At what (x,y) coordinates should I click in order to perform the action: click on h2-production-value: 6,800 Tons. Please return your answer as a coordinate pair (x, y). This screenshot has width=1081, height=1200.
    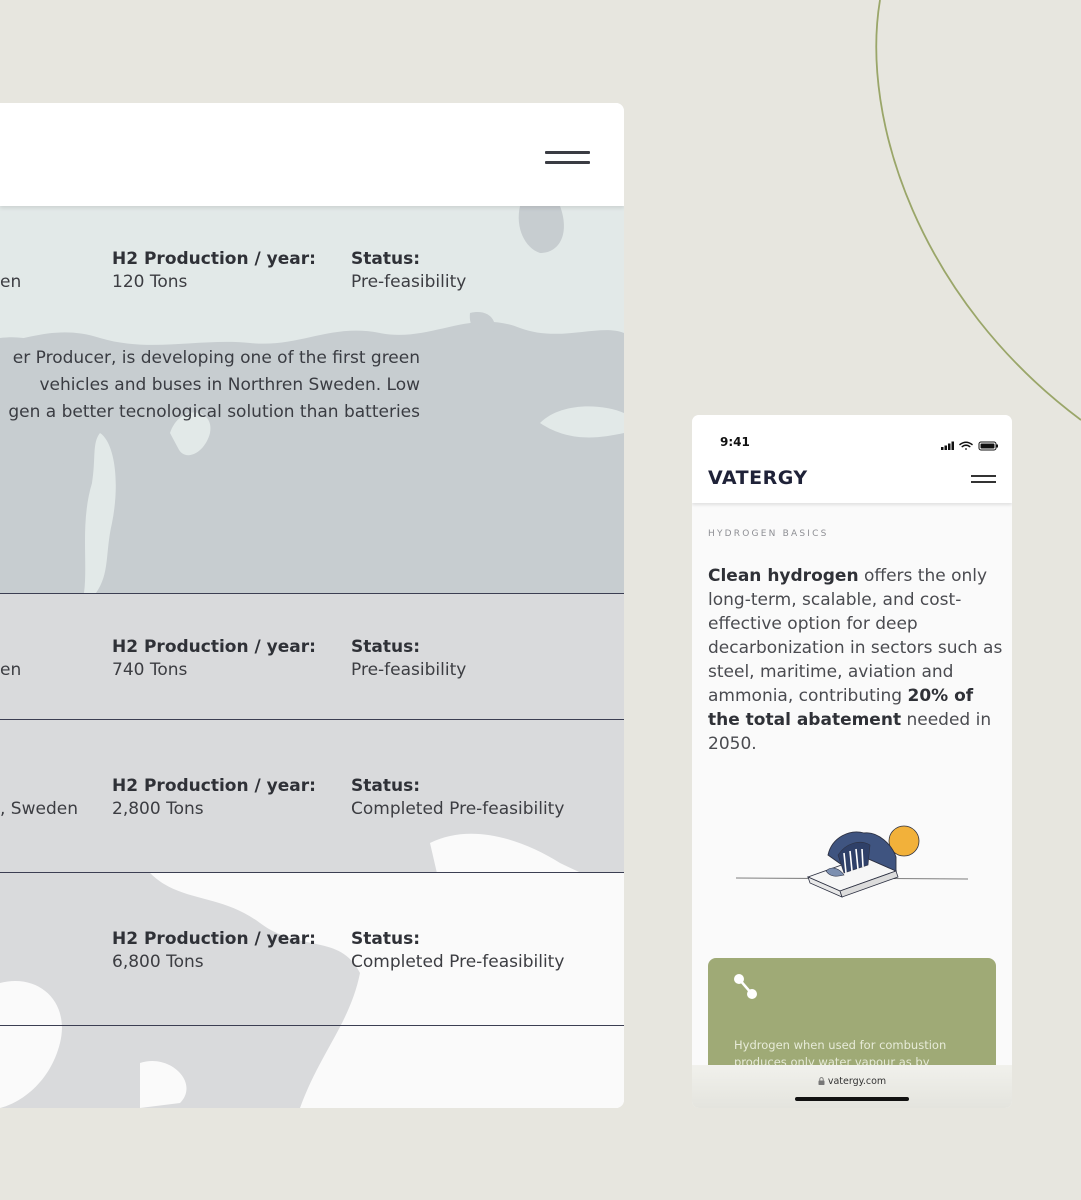
    Looking at the image, I should click on (158, 962).